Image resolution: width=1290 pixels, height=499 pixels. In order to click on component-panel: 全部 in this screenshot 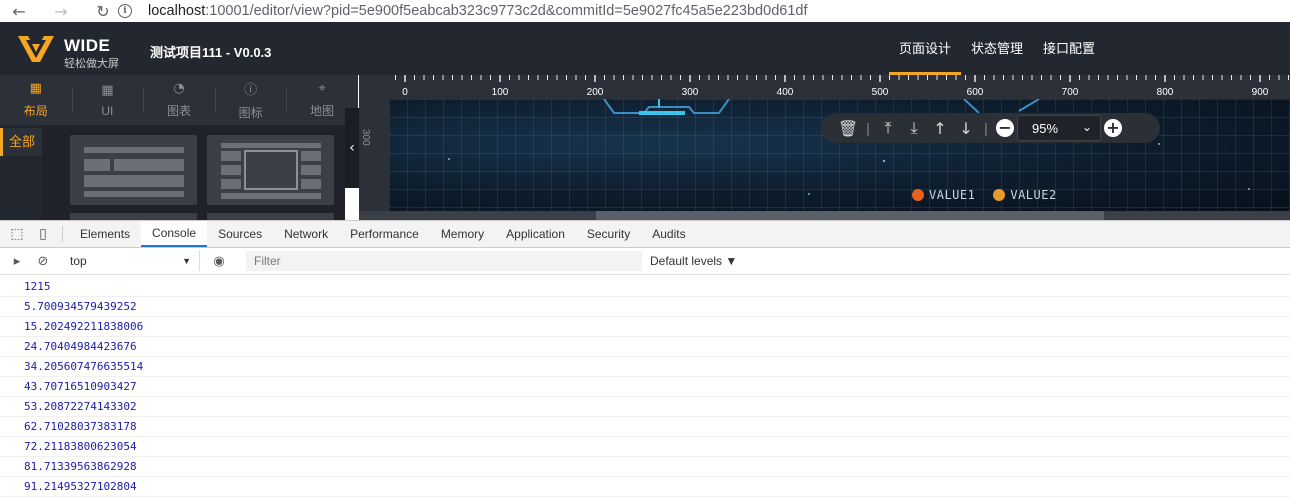, I will do `click(172, 174)`.